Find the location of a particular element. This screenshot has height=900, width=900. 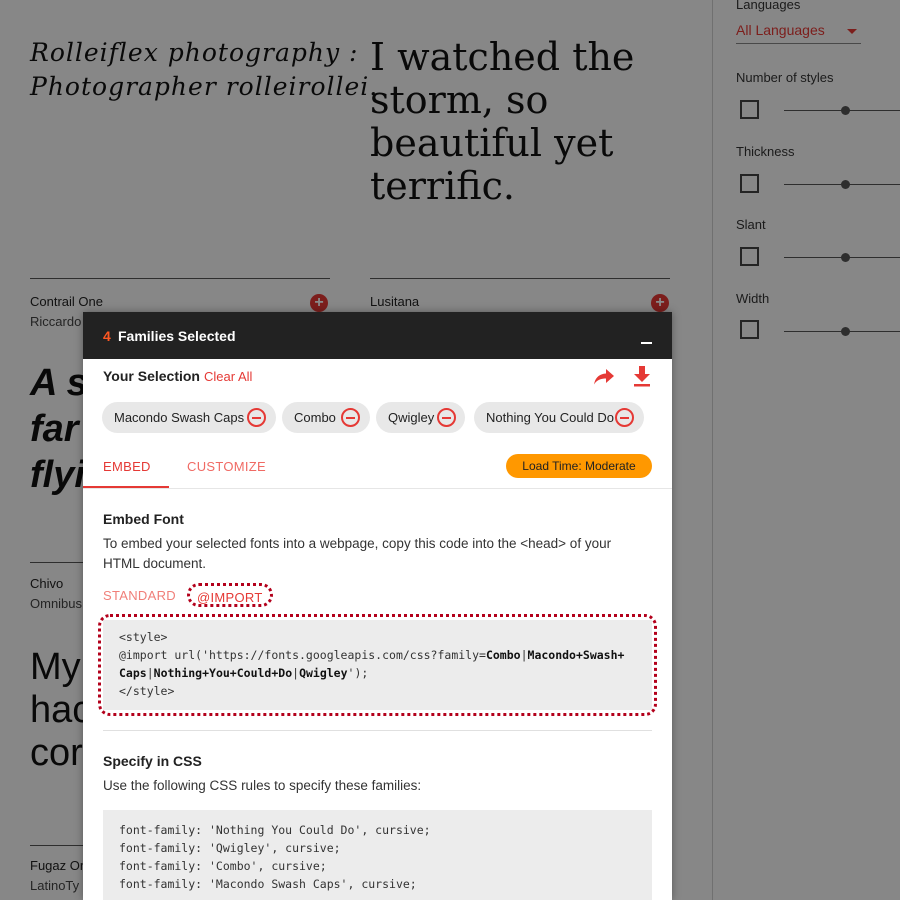

css-rule-line: font-family: 'Combo', cursive; is located at coordinates (223, 866).